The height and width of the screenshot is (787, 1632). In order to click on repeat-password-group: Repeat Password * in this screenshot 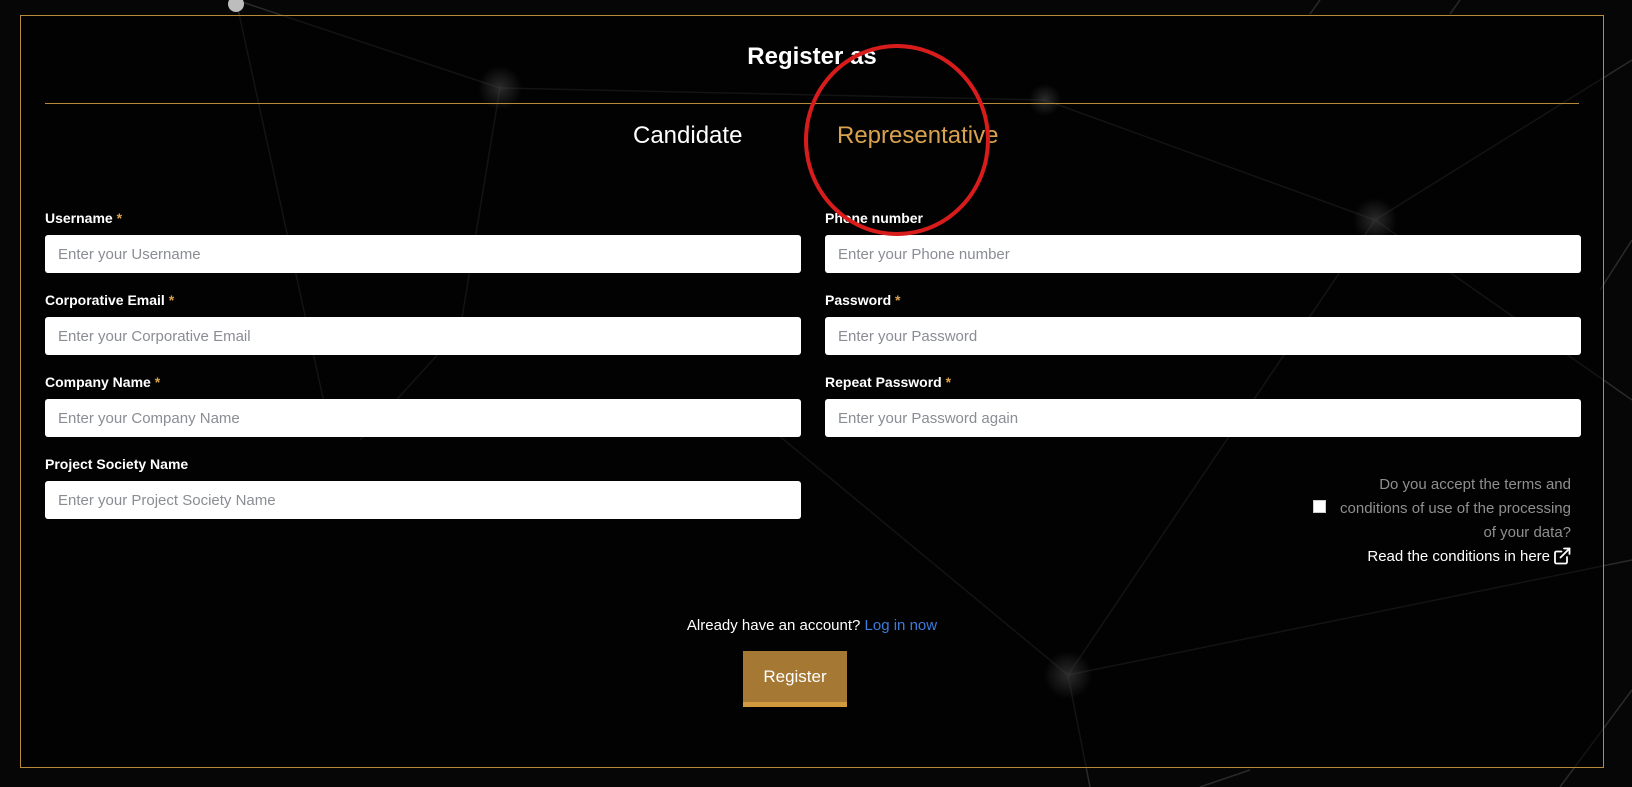, I will do `click(1203, 405)`.